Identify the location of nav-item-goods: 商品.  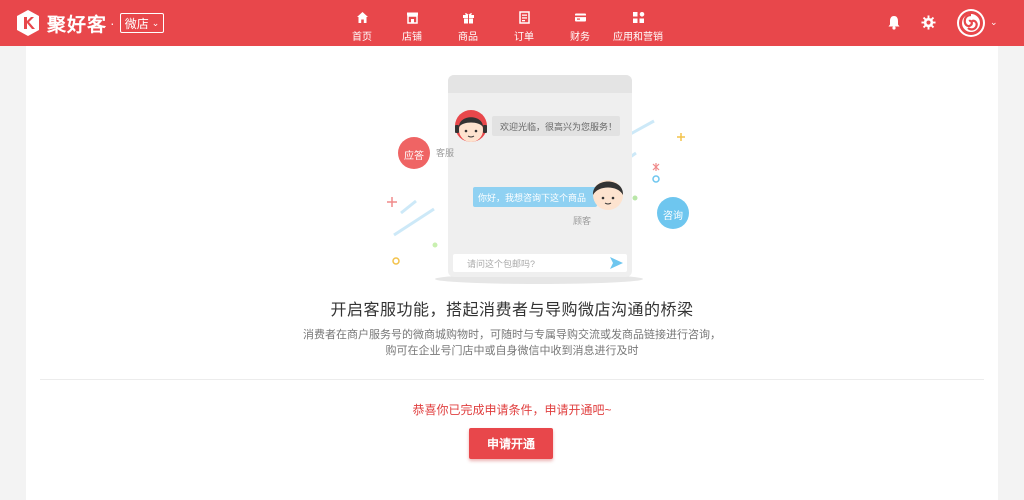
(468, 23).